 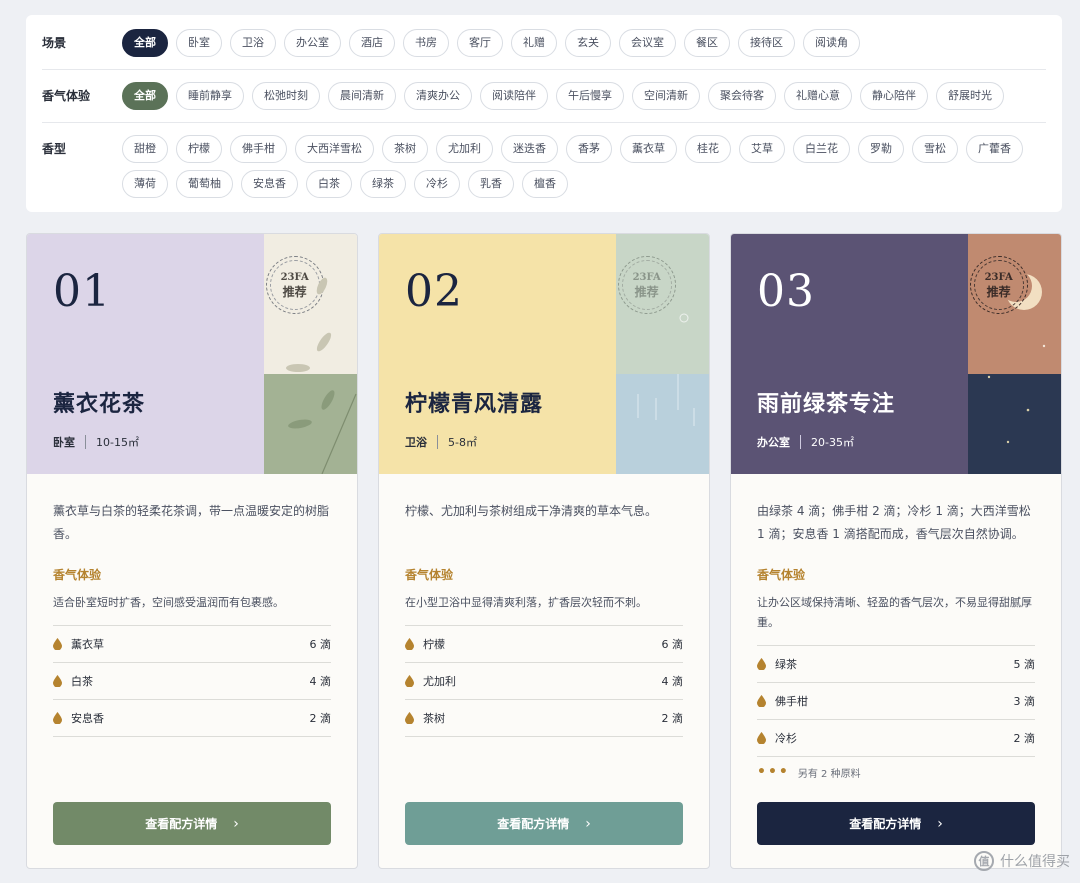 What do you see at coordinates (545, 184) in the screenshot?
I see `filter-chip-type: 檀香` at bounding box center [545, 184].